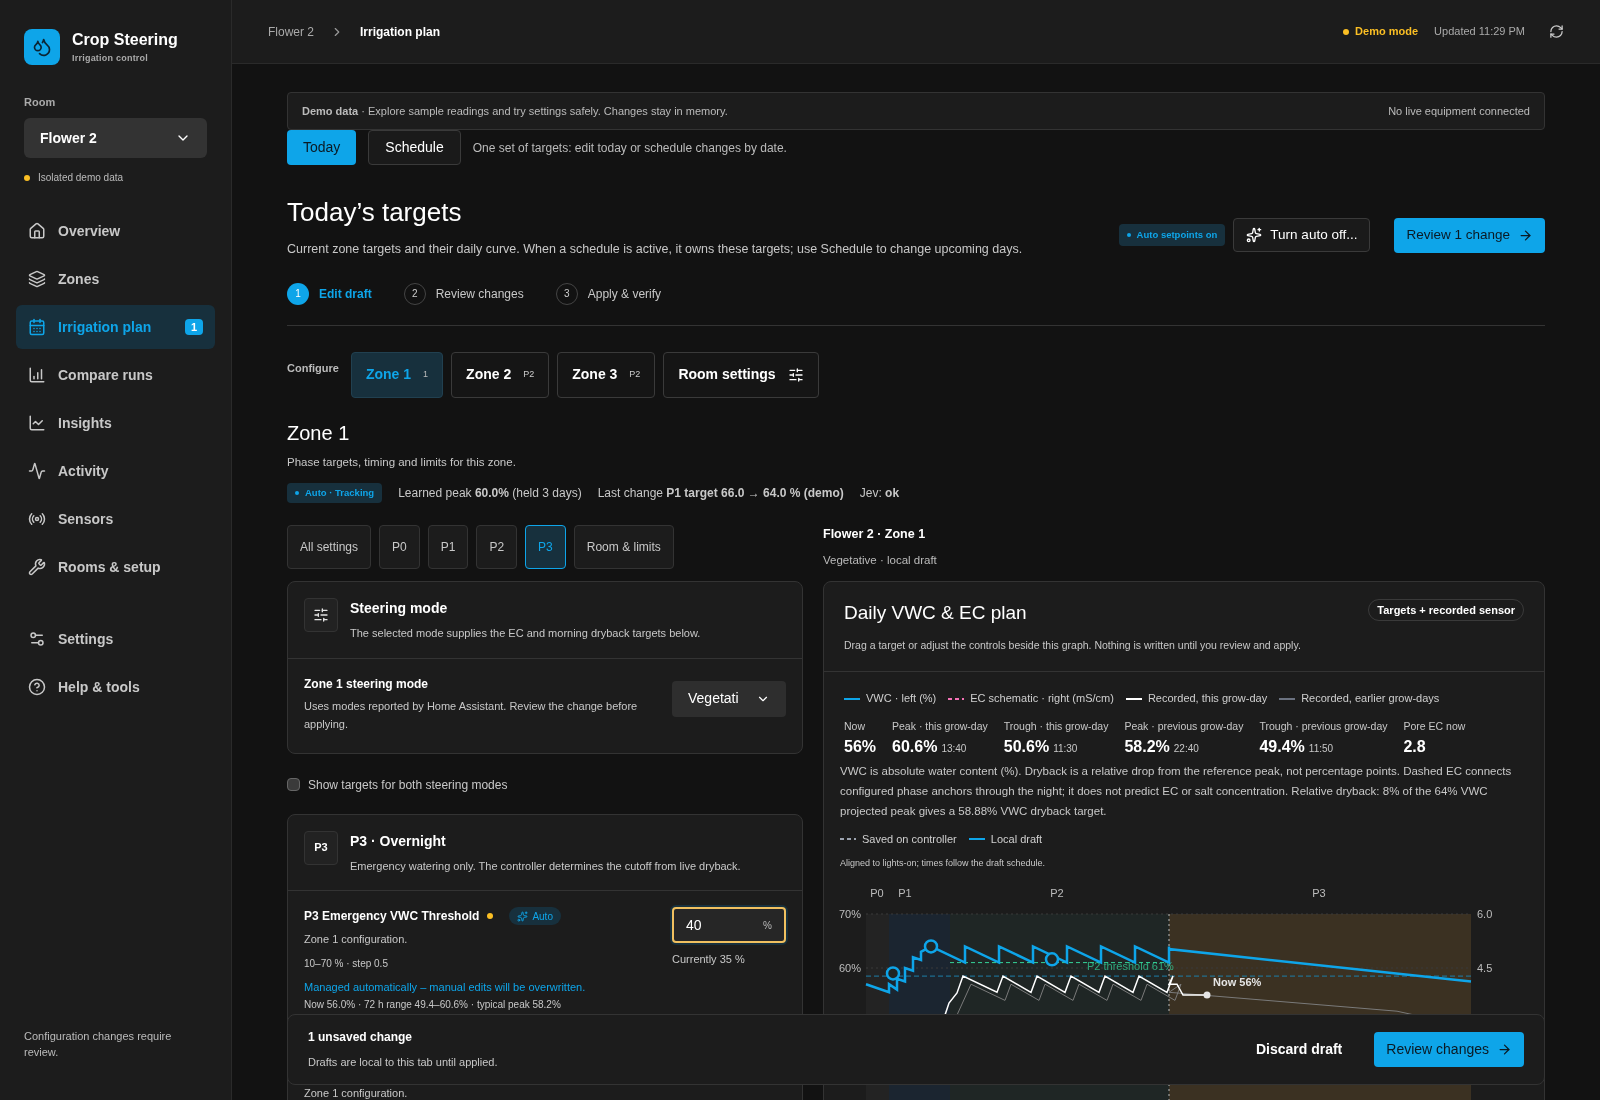  Describe the element at coordinates (880, 560) in the screenshot. I see `preview-subtitle: Vegetative · local draft` at that location.